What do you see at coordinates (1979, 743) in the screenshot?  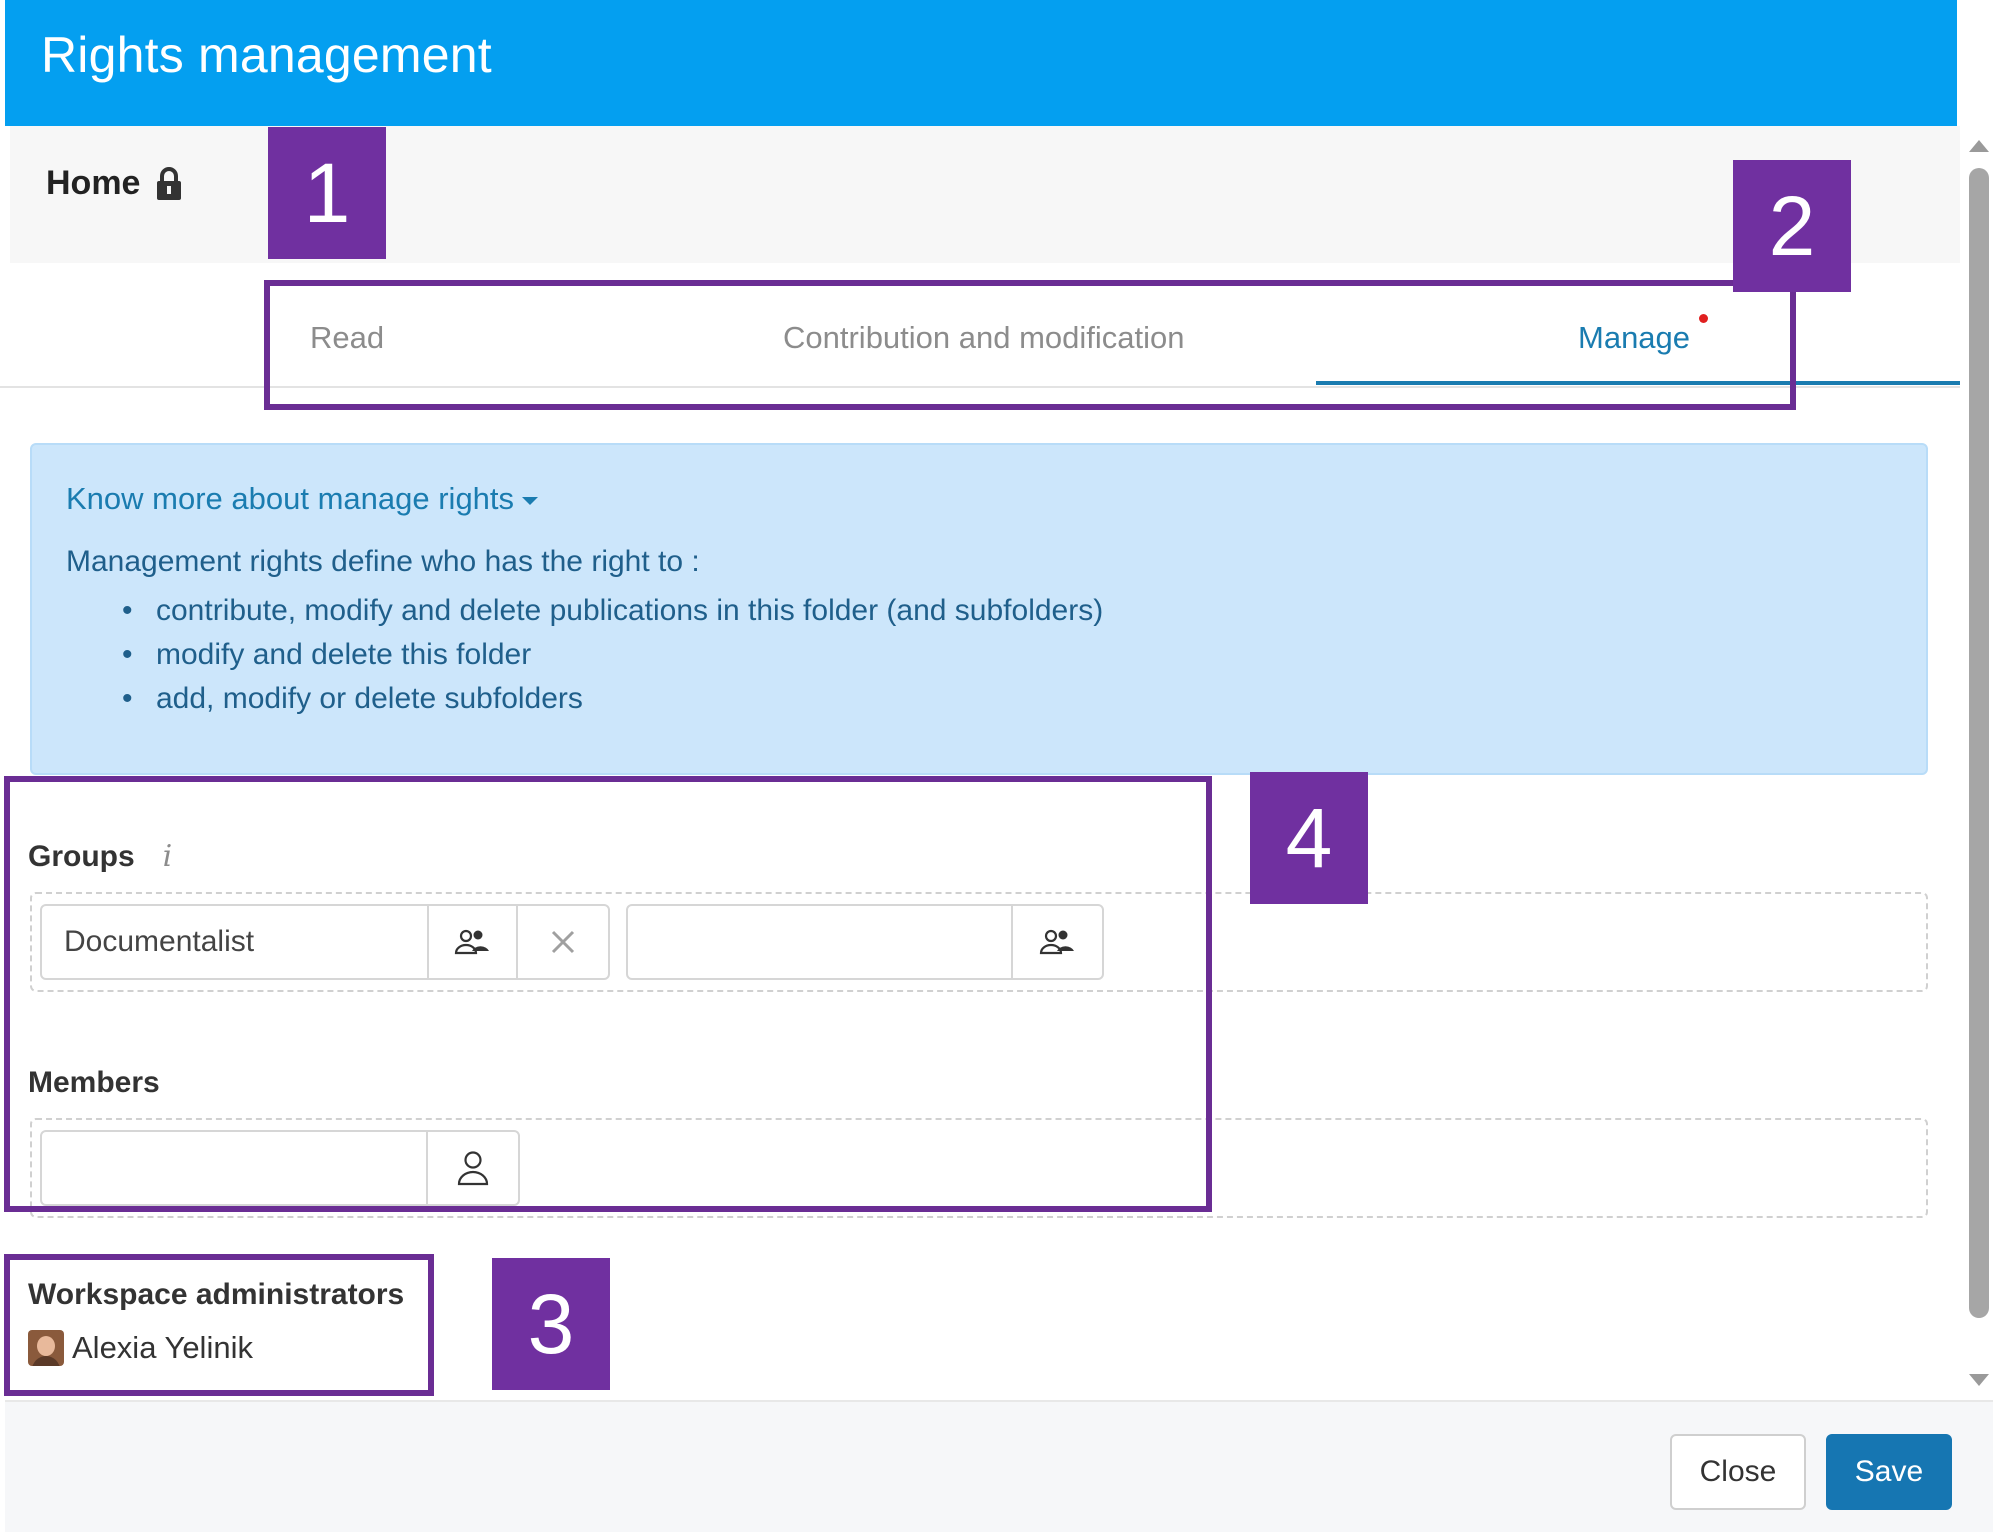 I see `scrollbar-thumb` at bounding box center [1979, 743].